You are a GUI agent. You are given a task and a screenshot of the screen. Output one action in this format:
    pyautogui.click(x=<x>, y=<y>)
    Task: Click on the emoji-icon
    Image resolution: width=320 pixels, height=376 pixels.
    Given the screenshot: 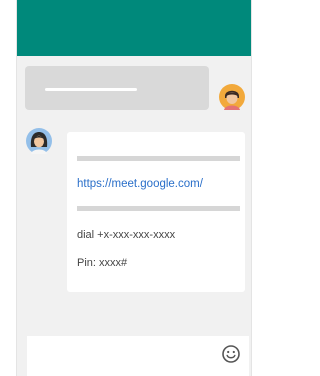 What is the action you would take?
    pyautogui.click(x=231, y=354)
    